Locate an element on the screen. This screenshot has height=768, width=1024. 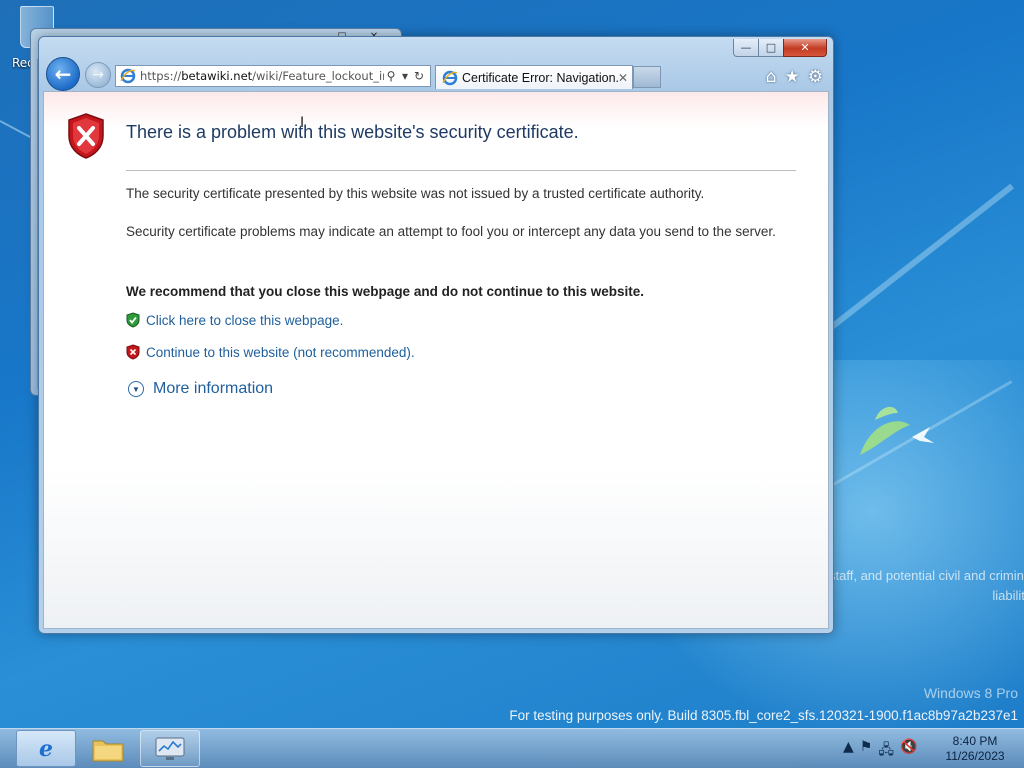
more-information-label: More information is located at coordinates (213, 389).